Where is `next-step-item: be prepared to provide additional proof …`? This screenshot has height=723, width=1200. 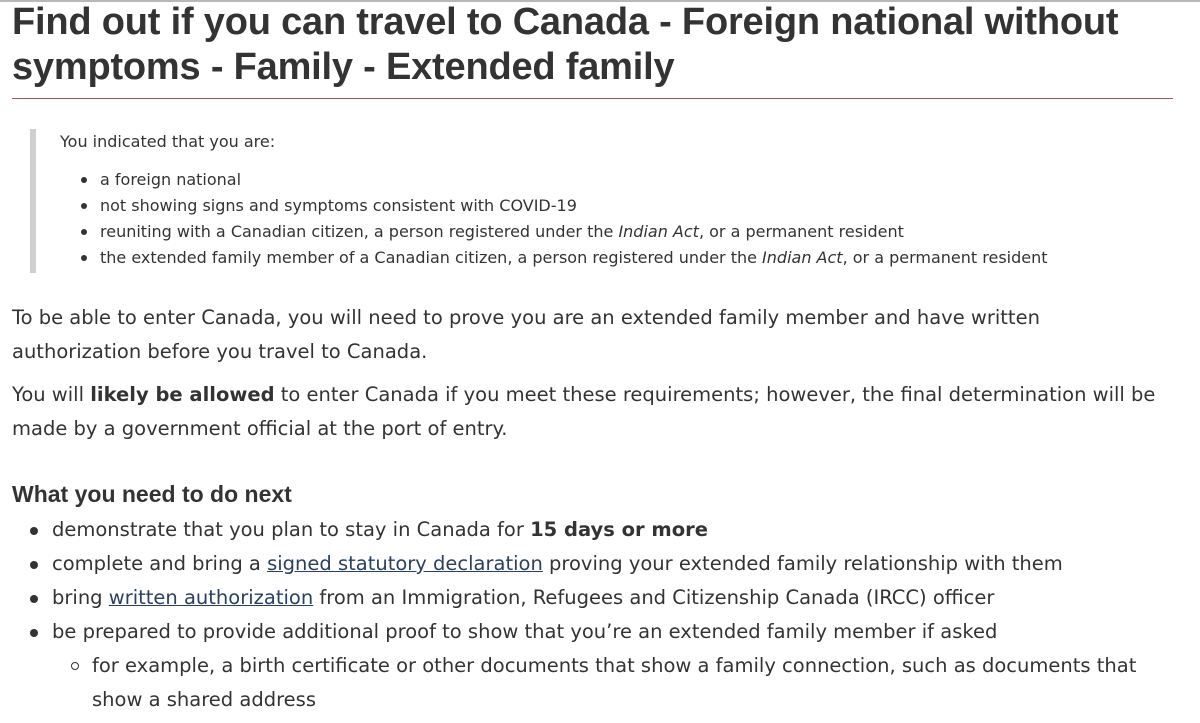
next-step-item: be prepared to provide additional proof … is located at coordinates (601, 666).